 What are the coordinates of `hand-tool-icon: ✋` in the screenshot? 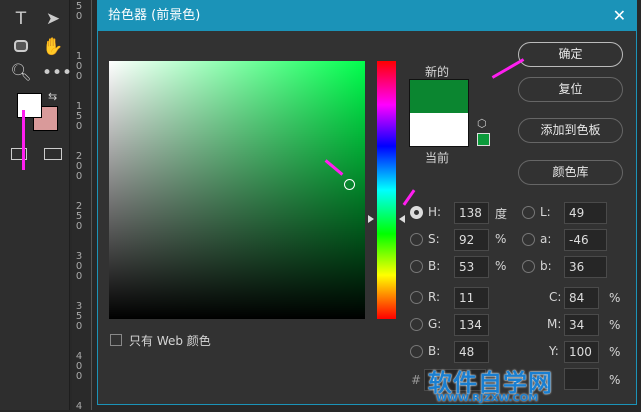 It's located at (53, 47).